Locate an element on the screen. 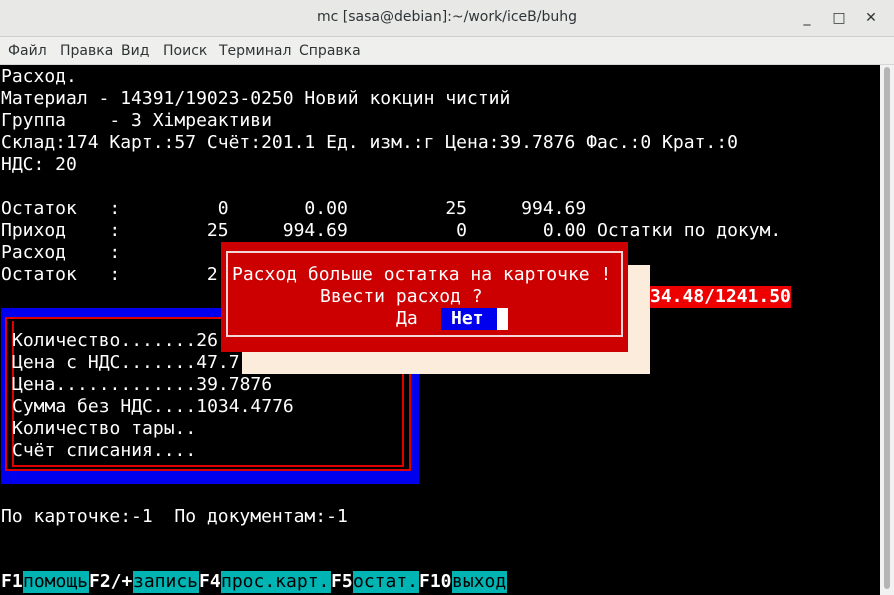 This screenshot has height=595, width=894. form-field-container-quantity: Количество тары.. is located at coordinates (104, 429).